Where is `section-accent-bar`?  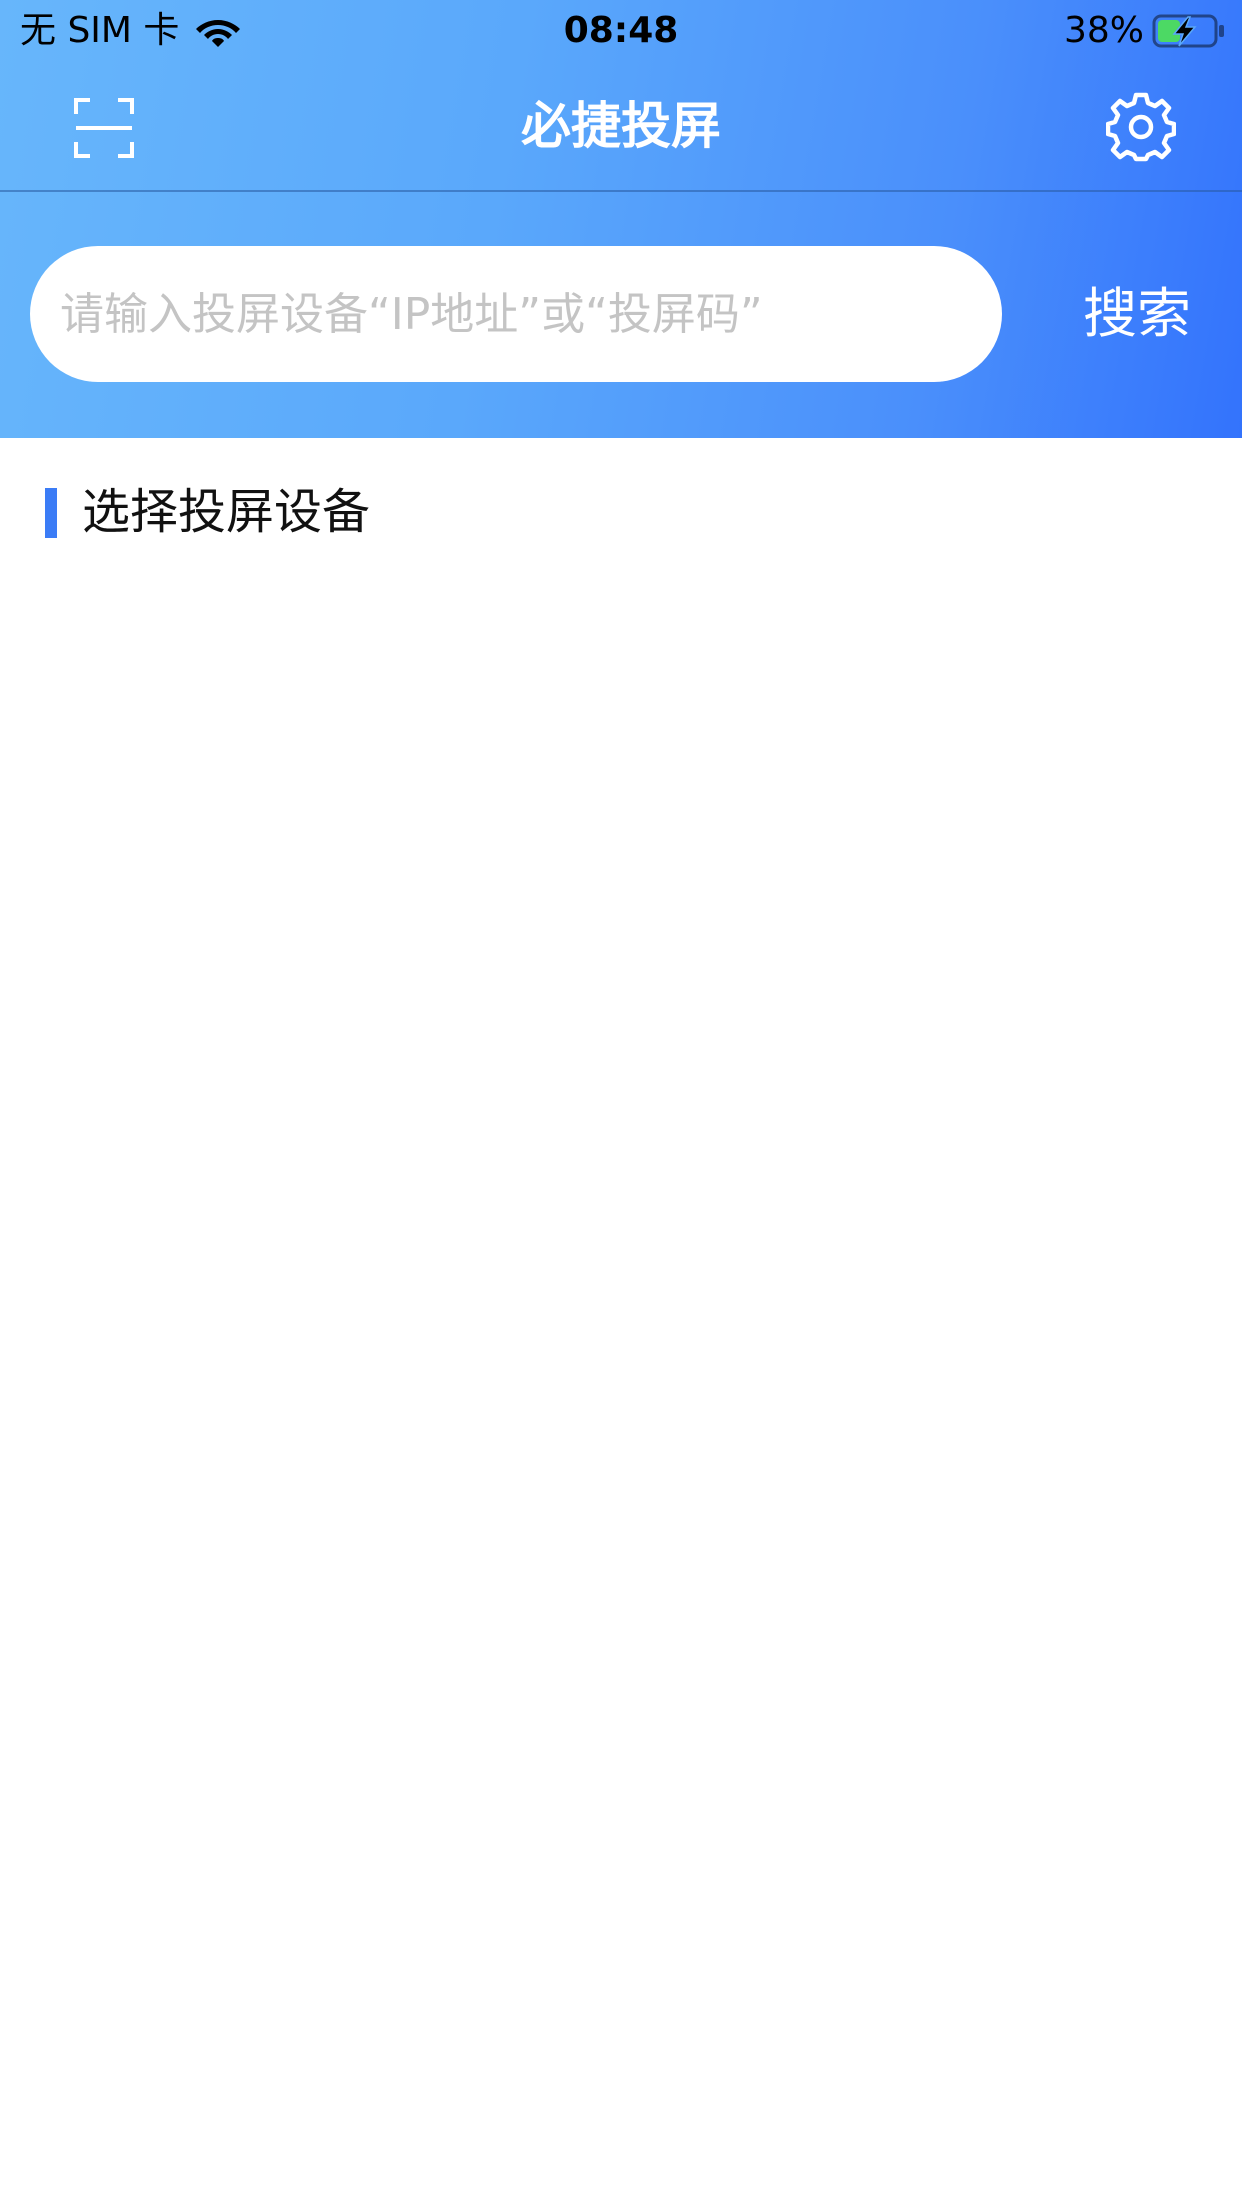
section-accent-bar is located at coordinates (51, 513).